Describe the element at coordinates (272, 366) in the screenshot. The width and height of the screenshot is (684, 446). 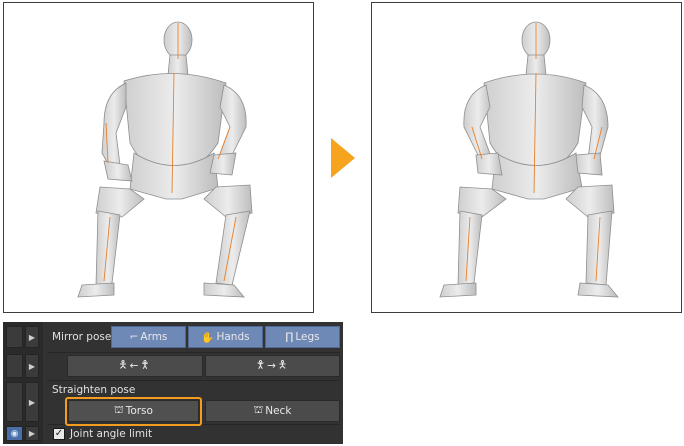
I see `mirror-right-to-left-button: 🯆 → 🯅` at that location.